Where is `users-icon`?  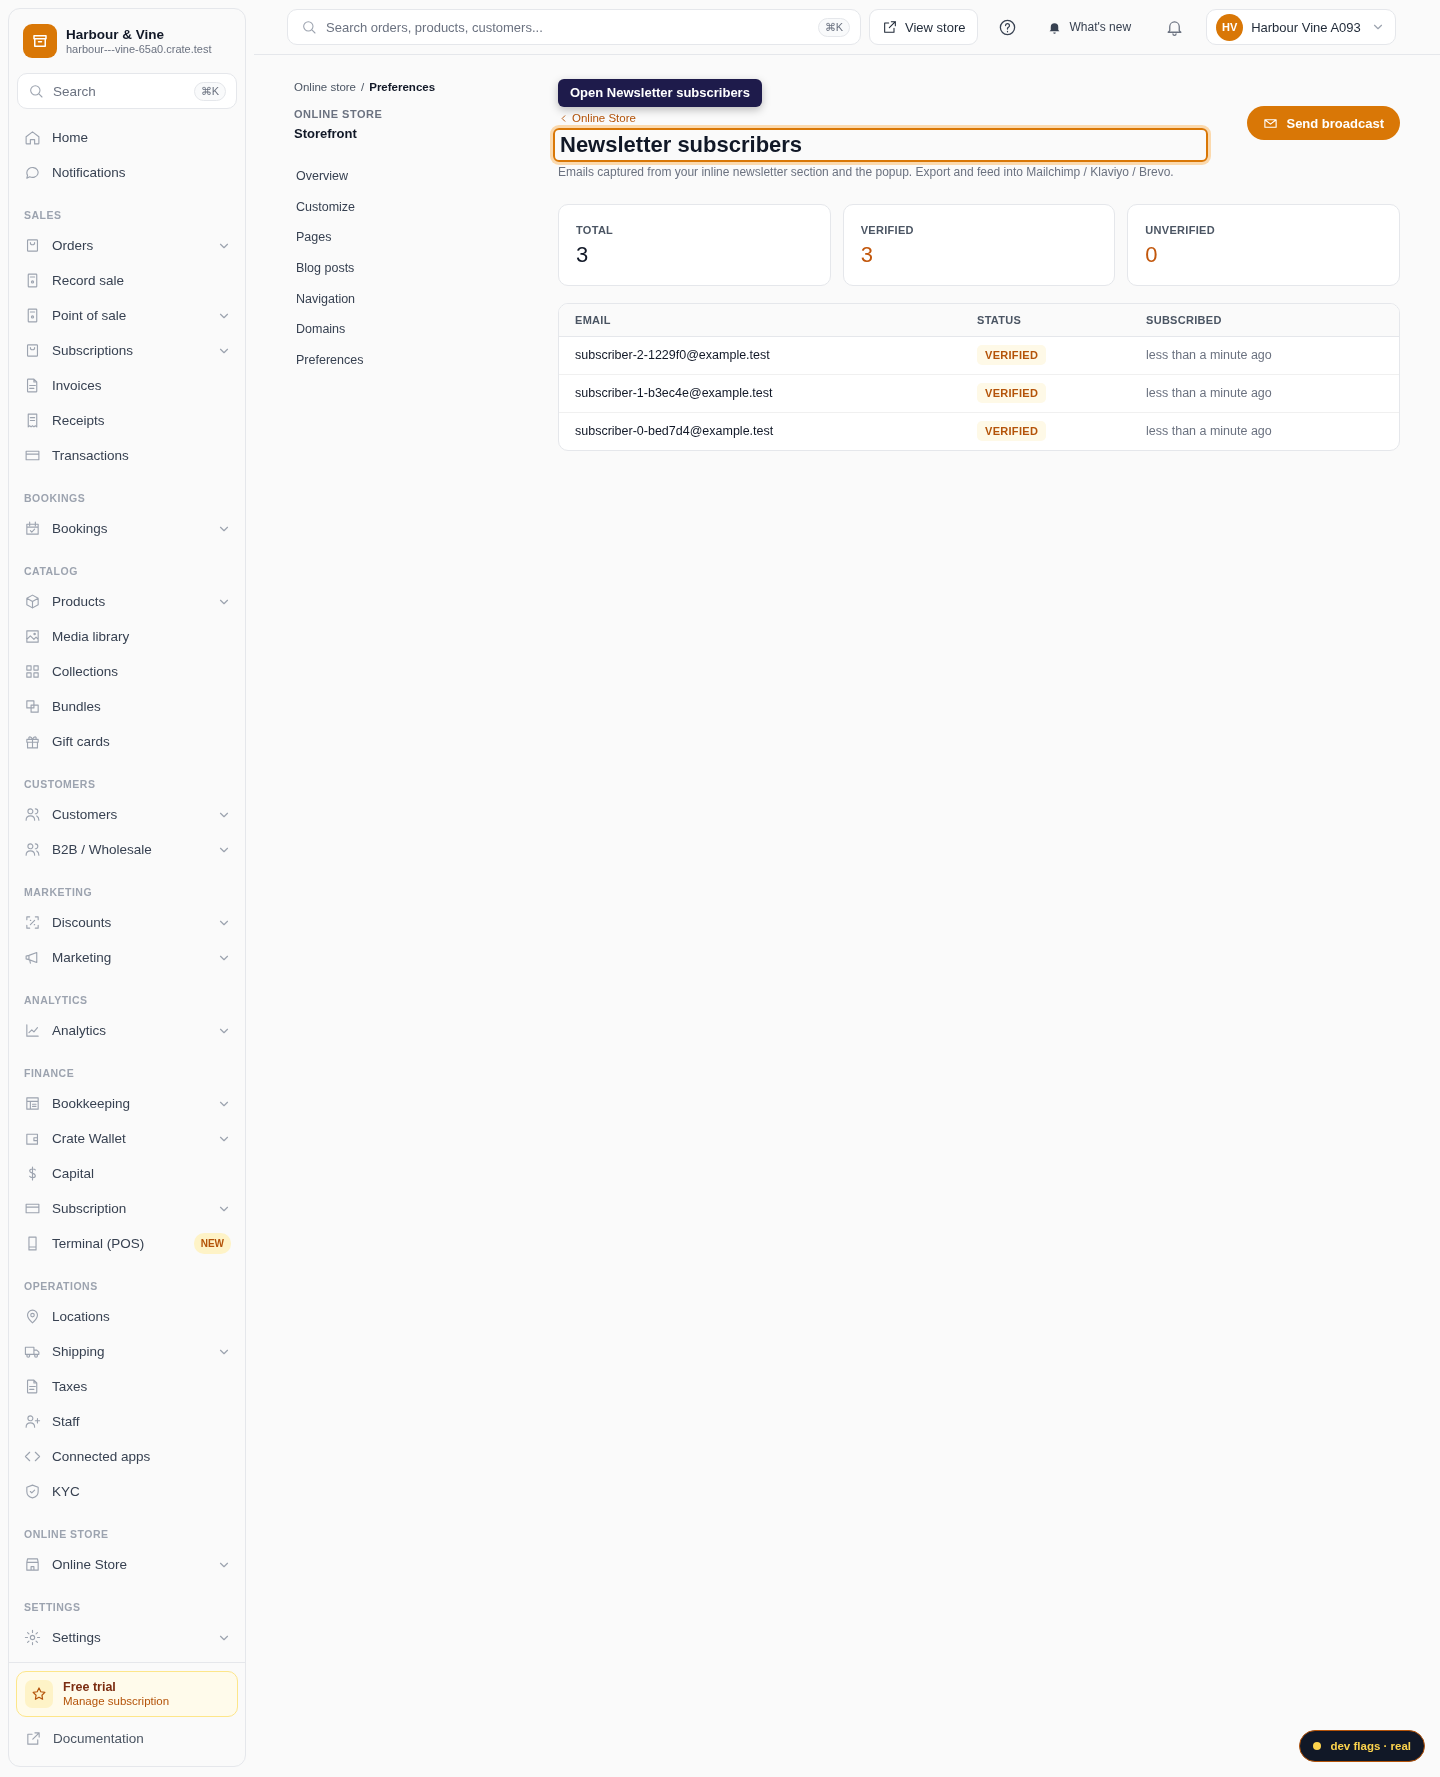
users-icon is located at coordinates (32, 849).